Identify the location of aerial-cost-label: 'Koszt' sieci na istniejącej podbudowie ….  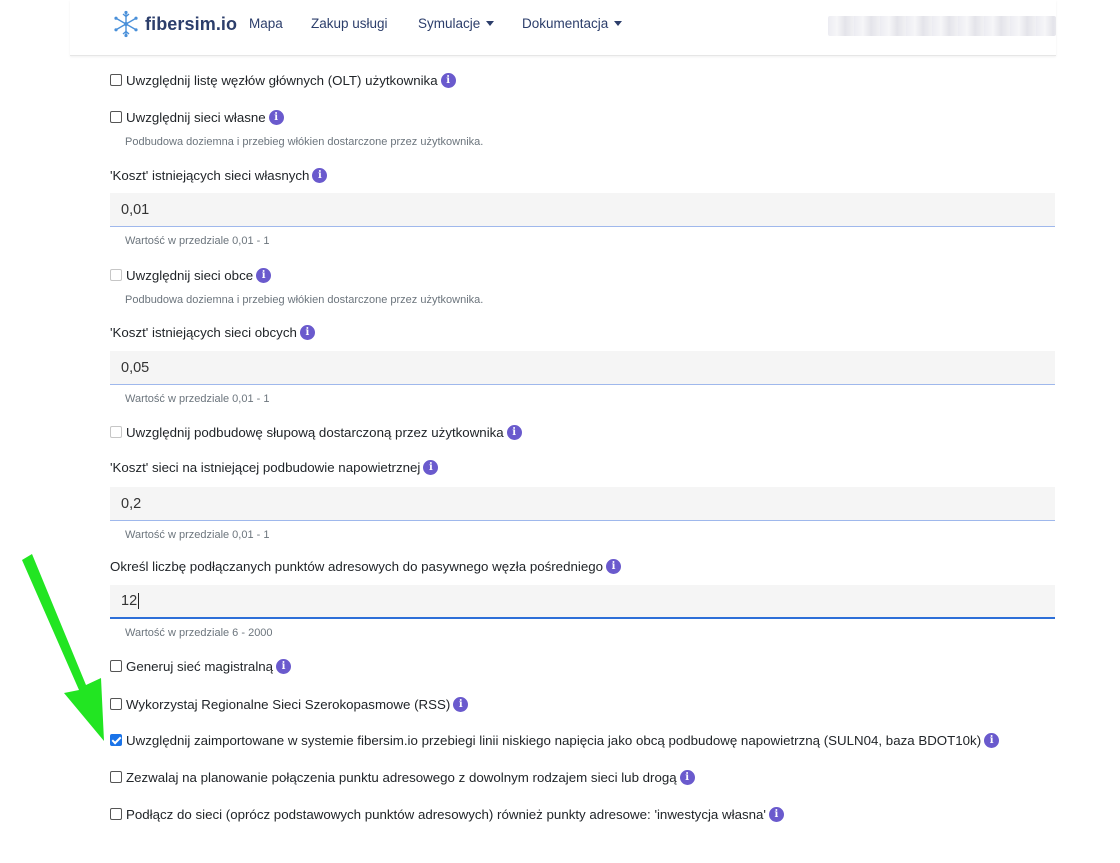
(265, 467).